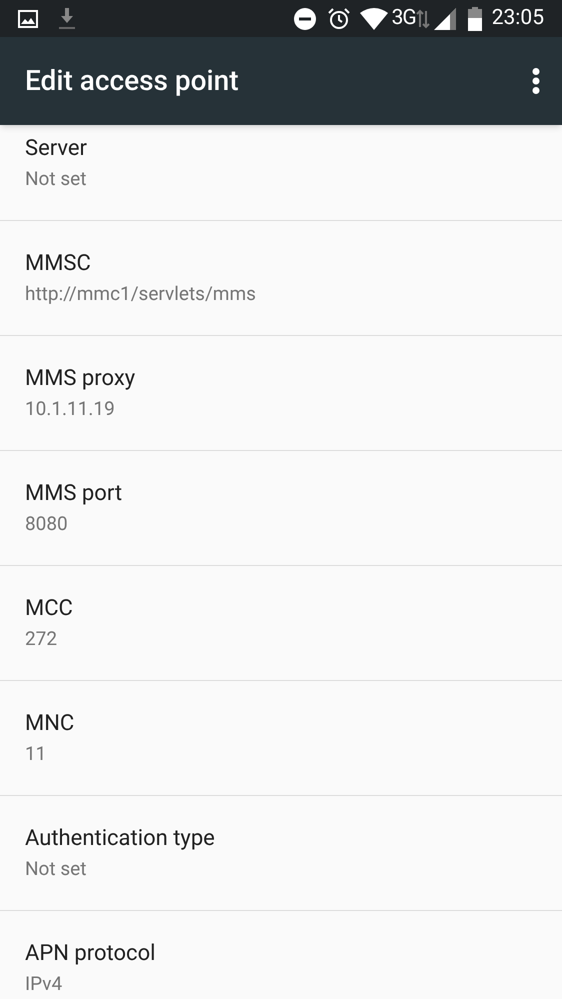 The height and width of the screenshot is (999, 562). What do you see at coordinates (281, 853) in the screenshot?
I see `setting-item: Authentication type Not set` at bounding box center [281, 853].